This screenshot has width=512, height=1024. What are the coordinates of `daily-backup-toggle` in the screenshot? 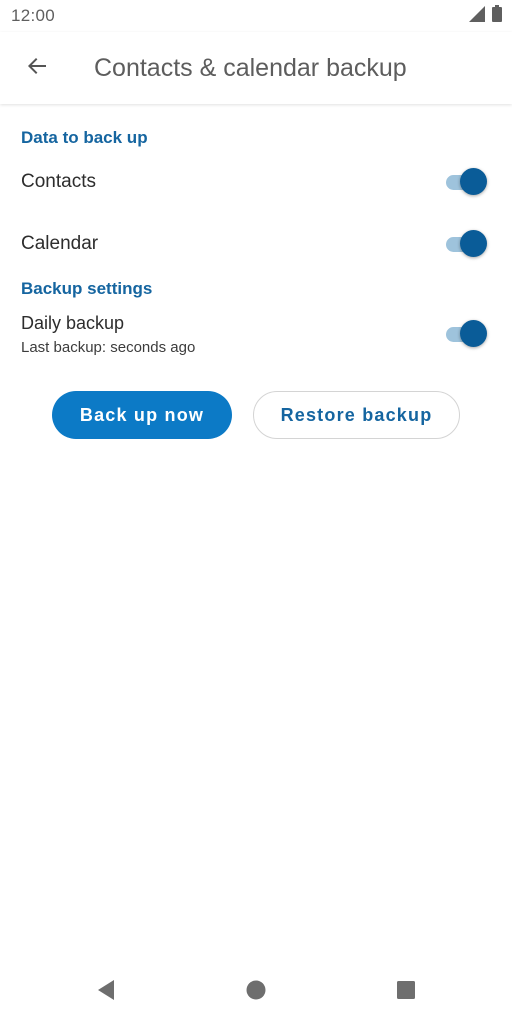 It's located at (466, 334).